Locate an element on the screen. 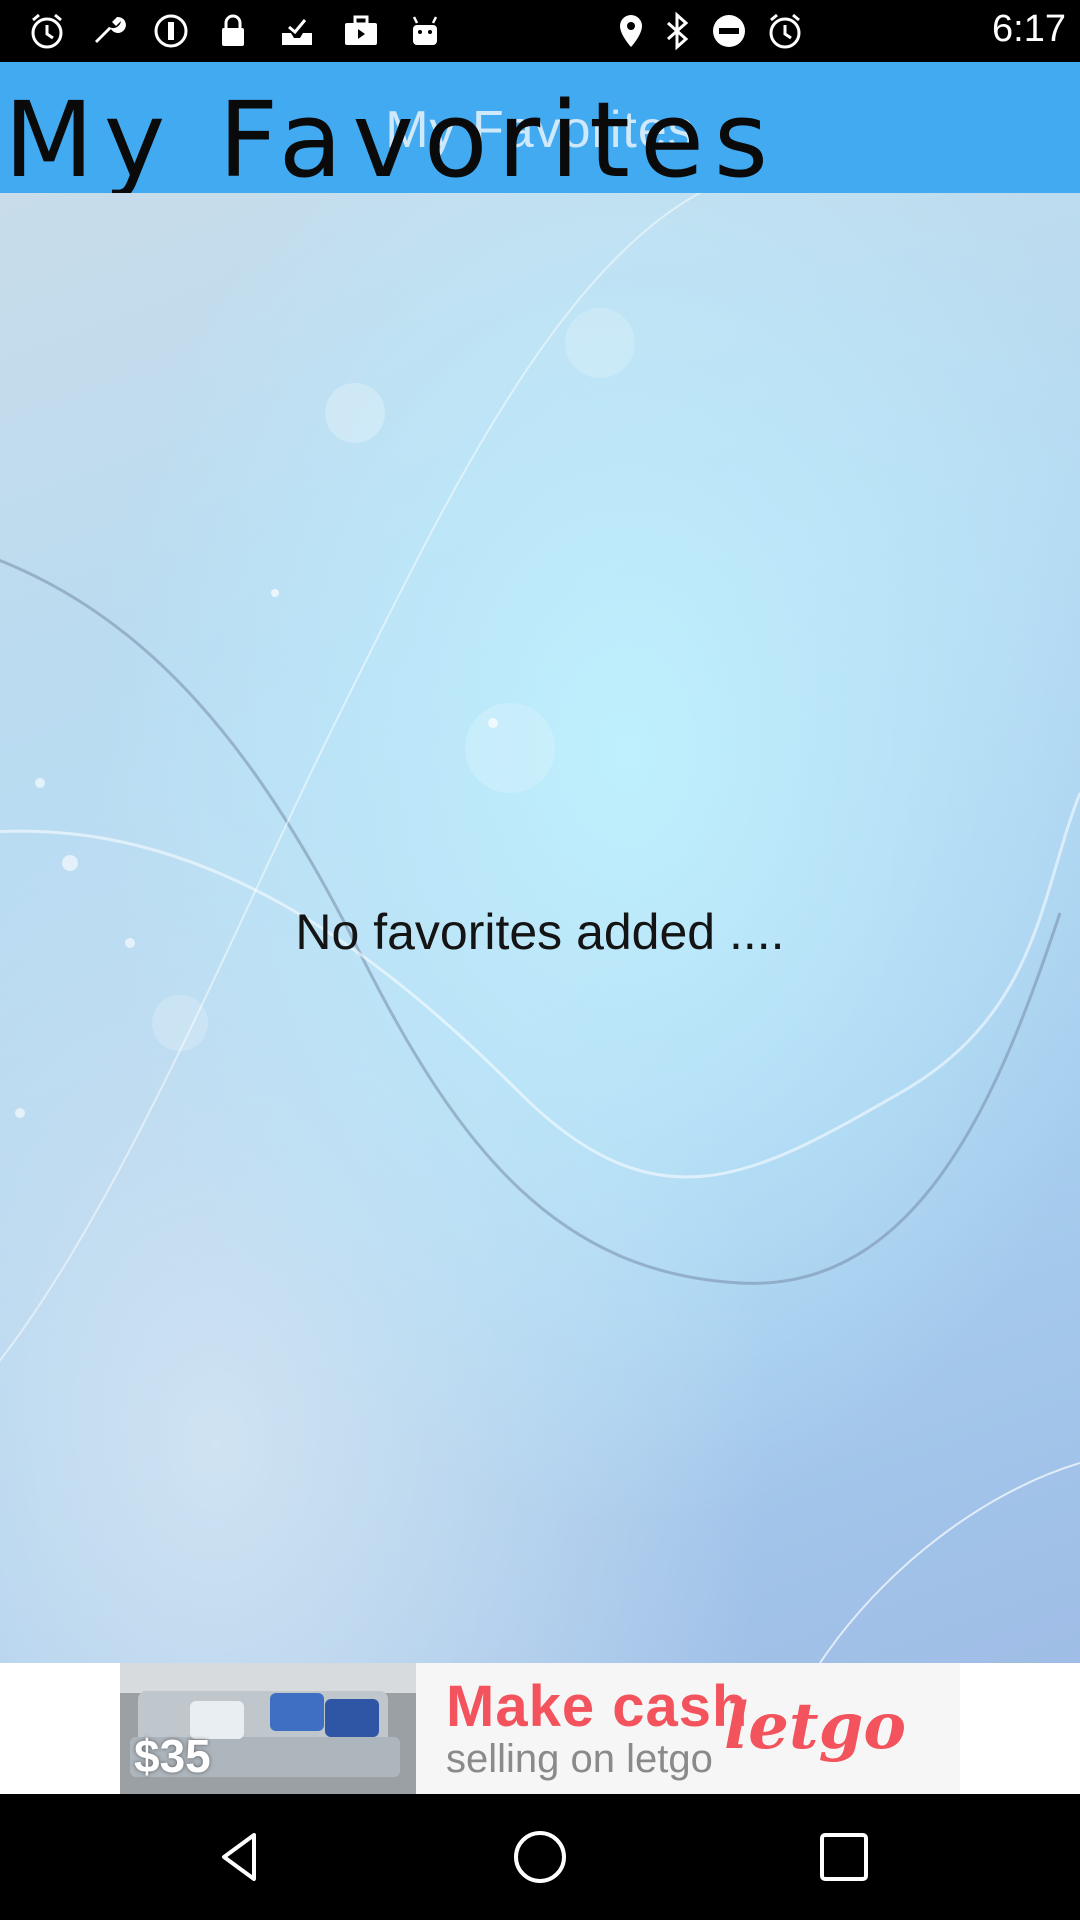 This screenshot has height=1920, width=1080. lock-icon is located at coordinates (233, 31).